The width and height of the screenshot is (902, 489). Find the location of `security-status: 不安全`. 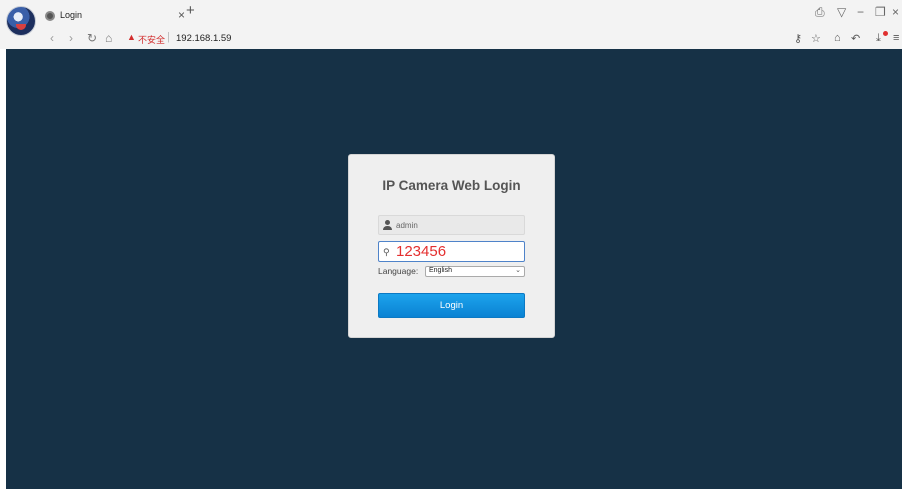

security-status: 不安全 is located at coordinates (151, 39).